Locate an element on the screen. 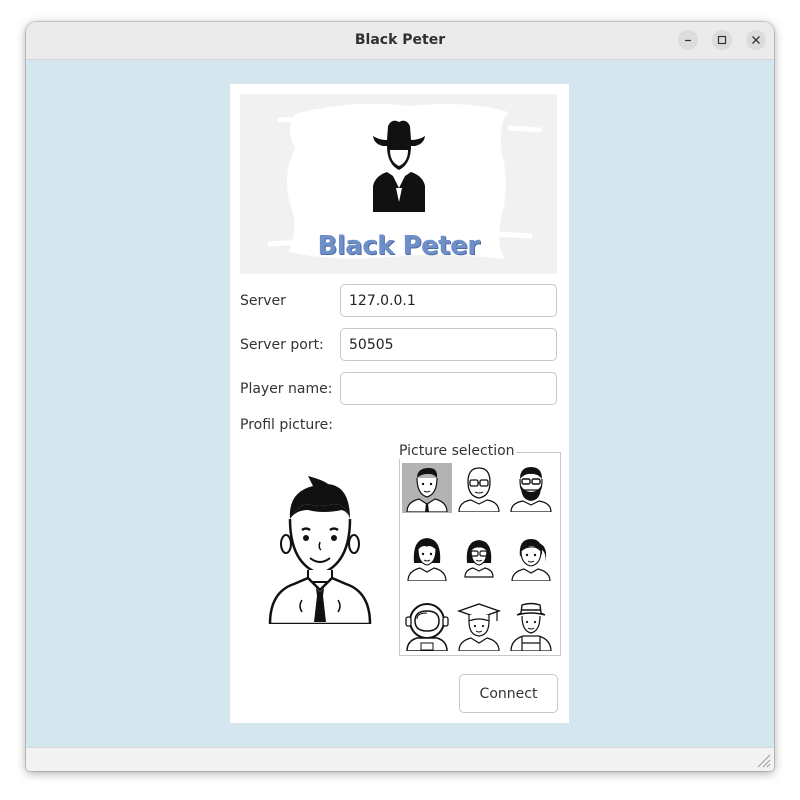 The height and width of the screenshot is (800, 800). woman-avatar-icon is located at coordinates (427, 559).